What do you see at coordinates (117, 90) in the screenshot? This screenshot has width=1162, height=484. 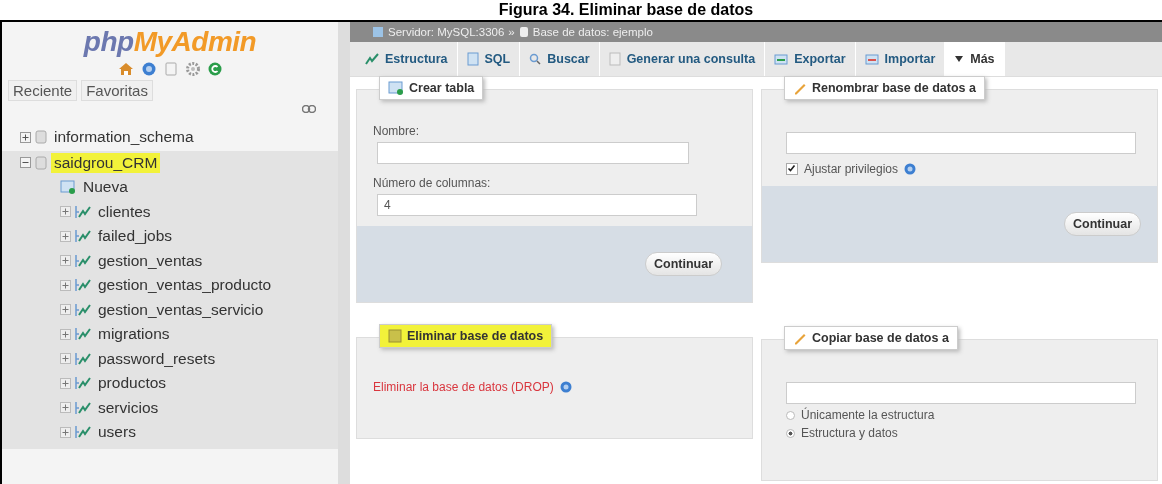 I see `sidebar-tab: Favoritas` at bounding box center [117, 90].